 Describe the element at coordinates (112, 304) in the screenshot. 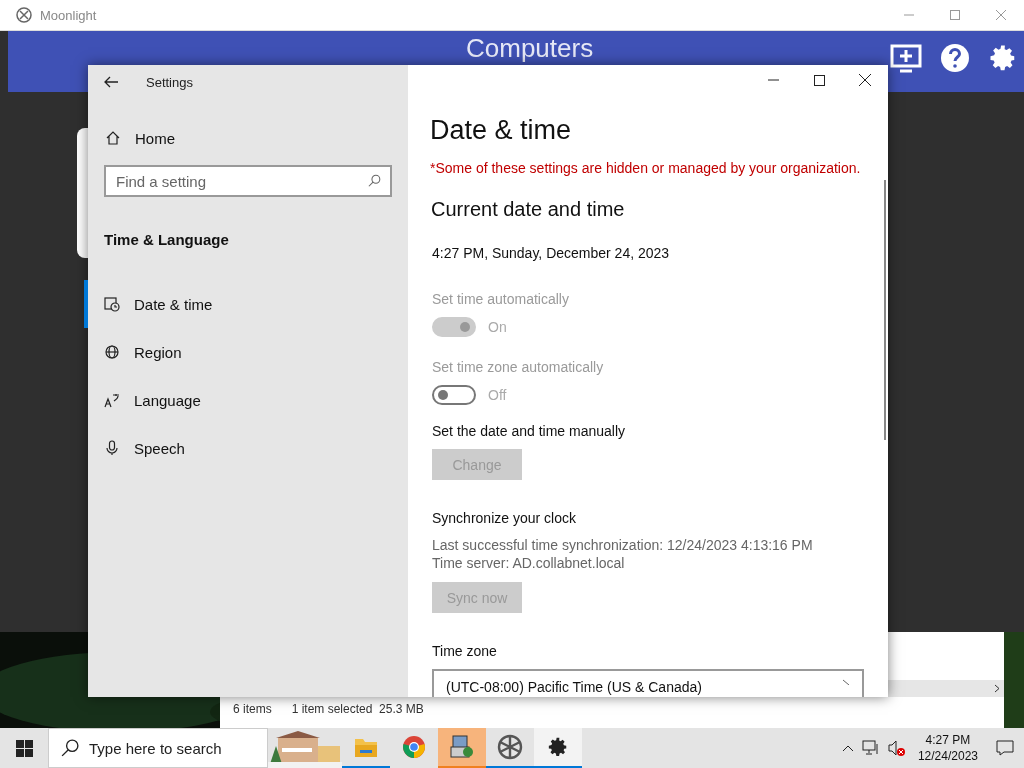

I see `calendar-clock-icon` at that location.